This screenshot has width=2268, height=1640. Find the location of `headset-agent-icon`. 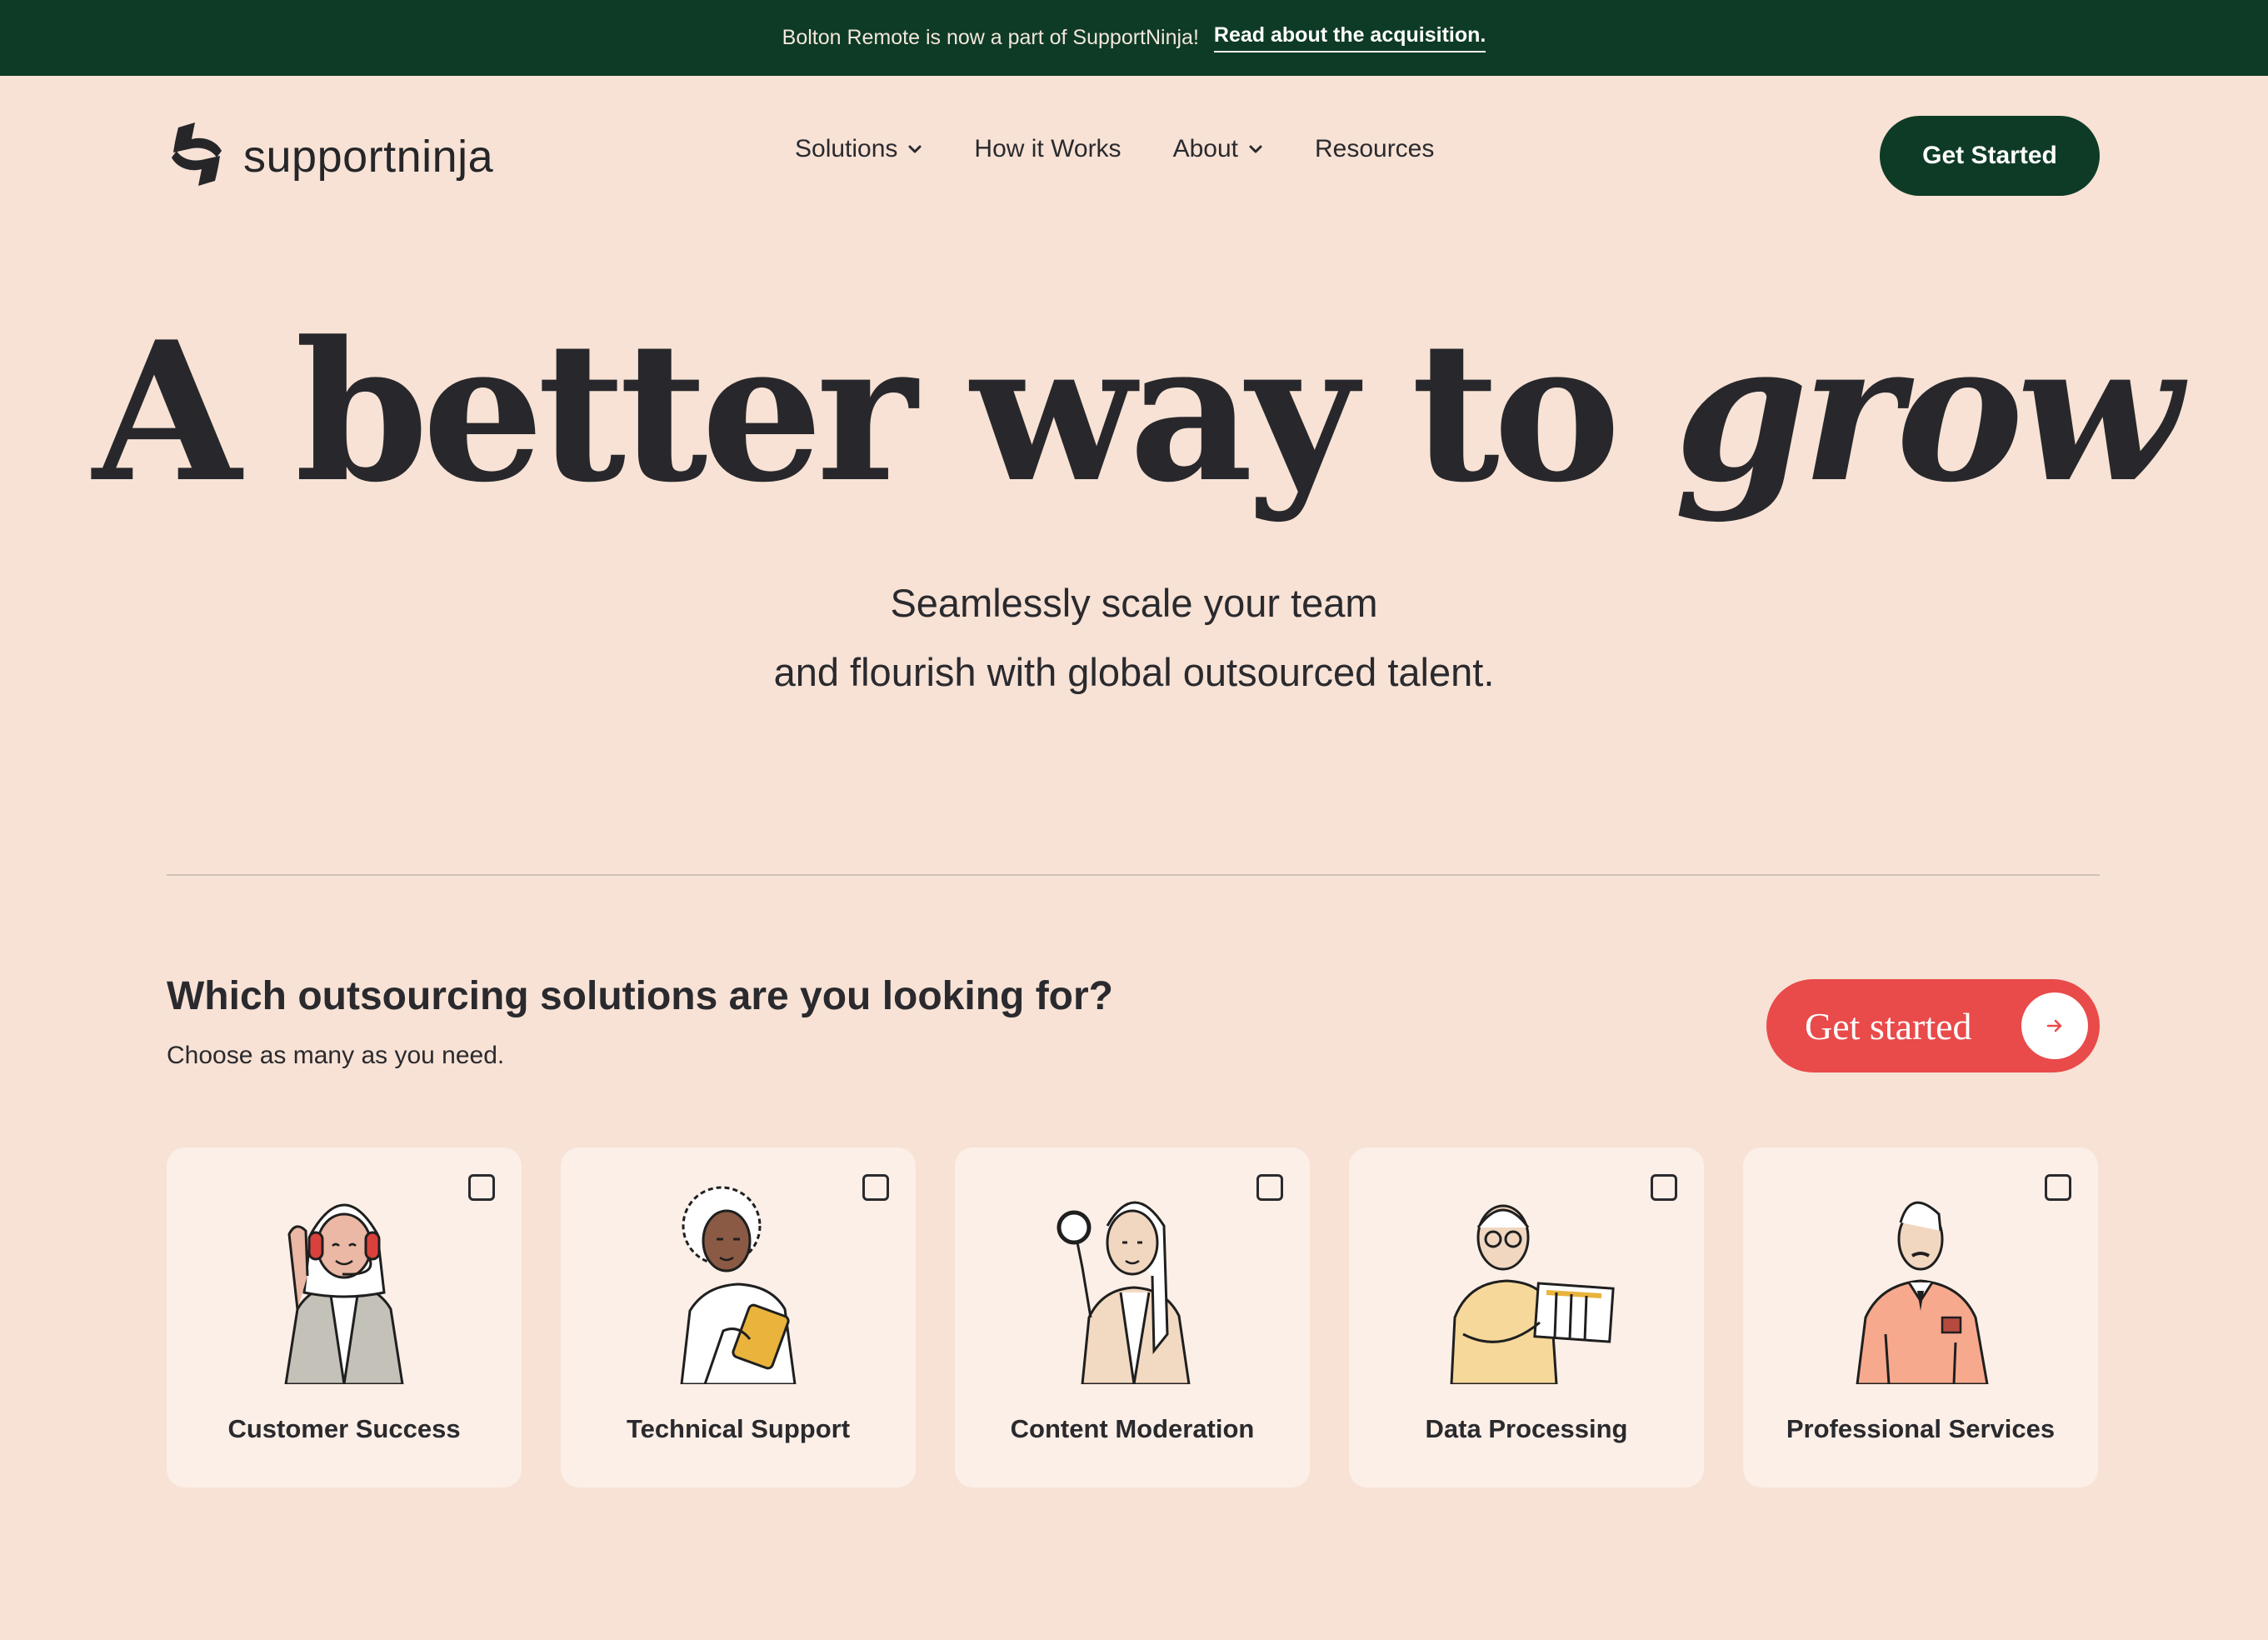

headset-agent-icon is located at coordinates (344, 1284).